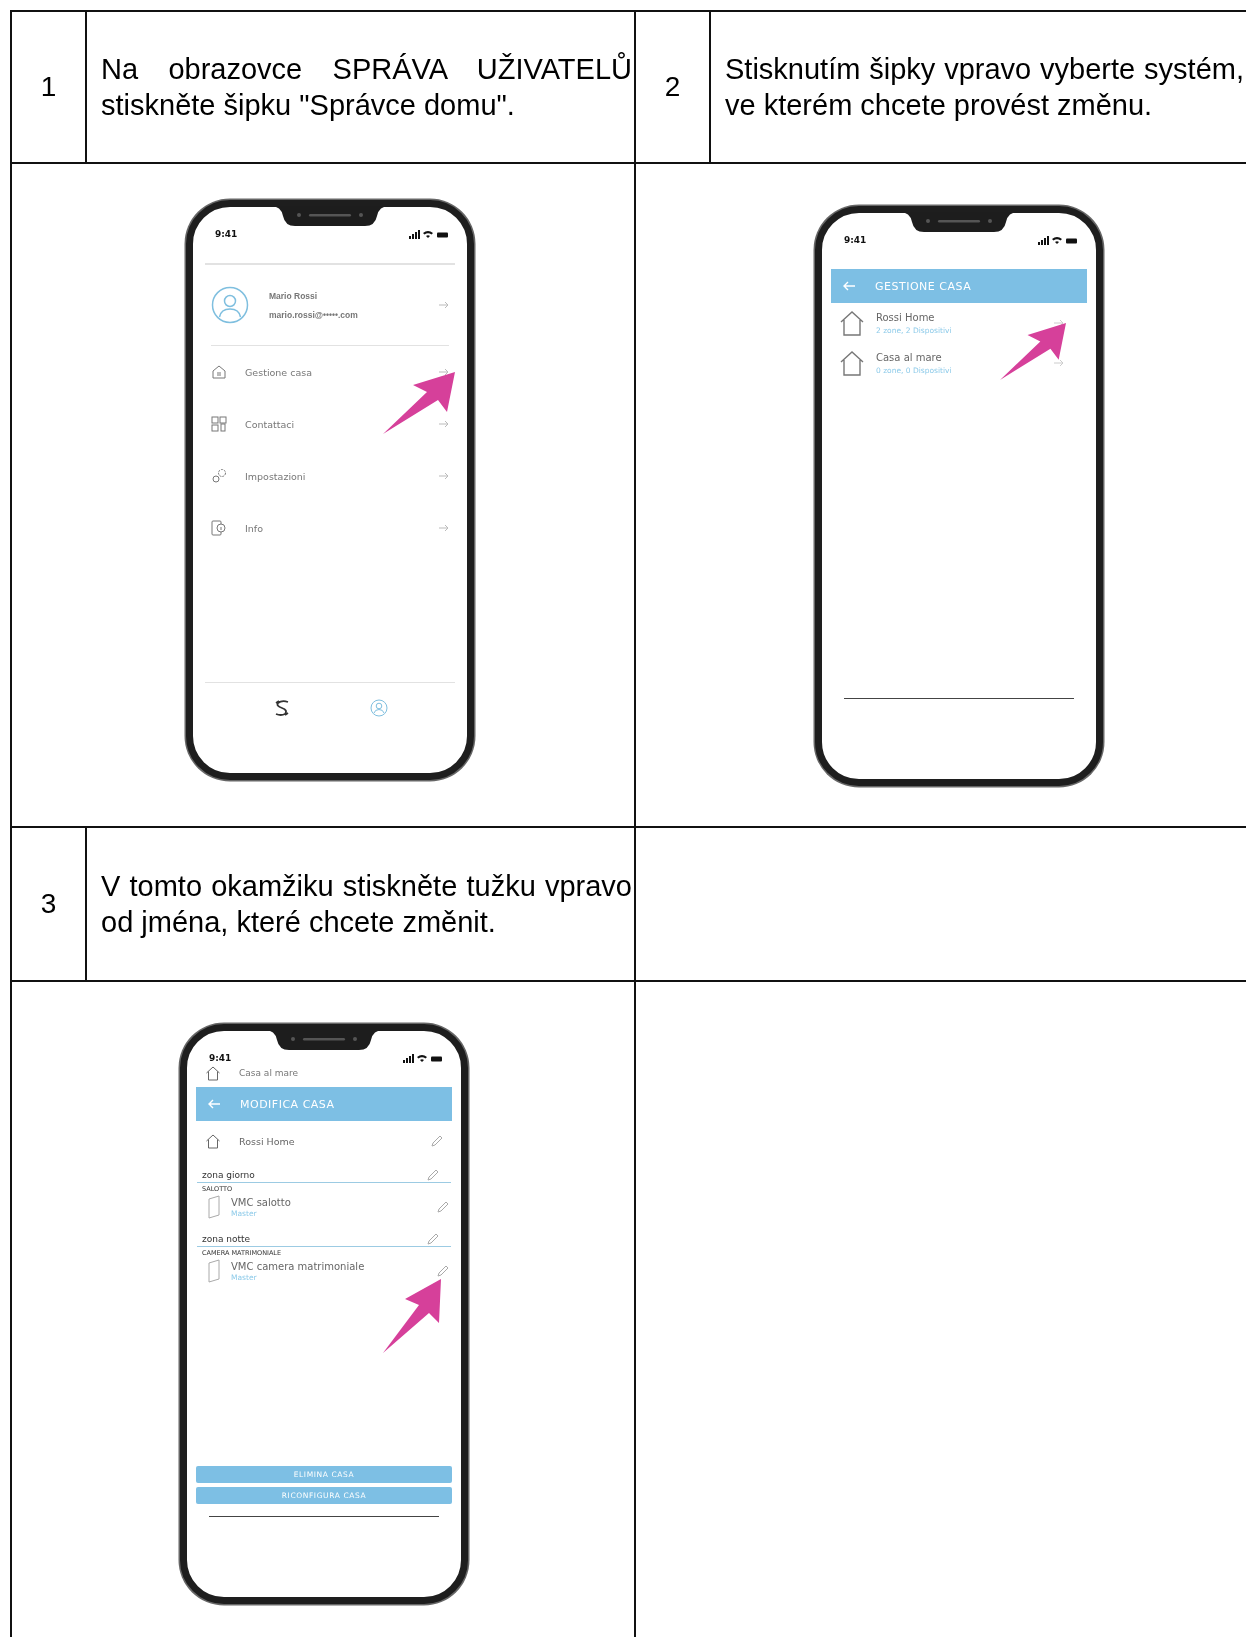  I want to click on profile-icon, so click(378, 708).